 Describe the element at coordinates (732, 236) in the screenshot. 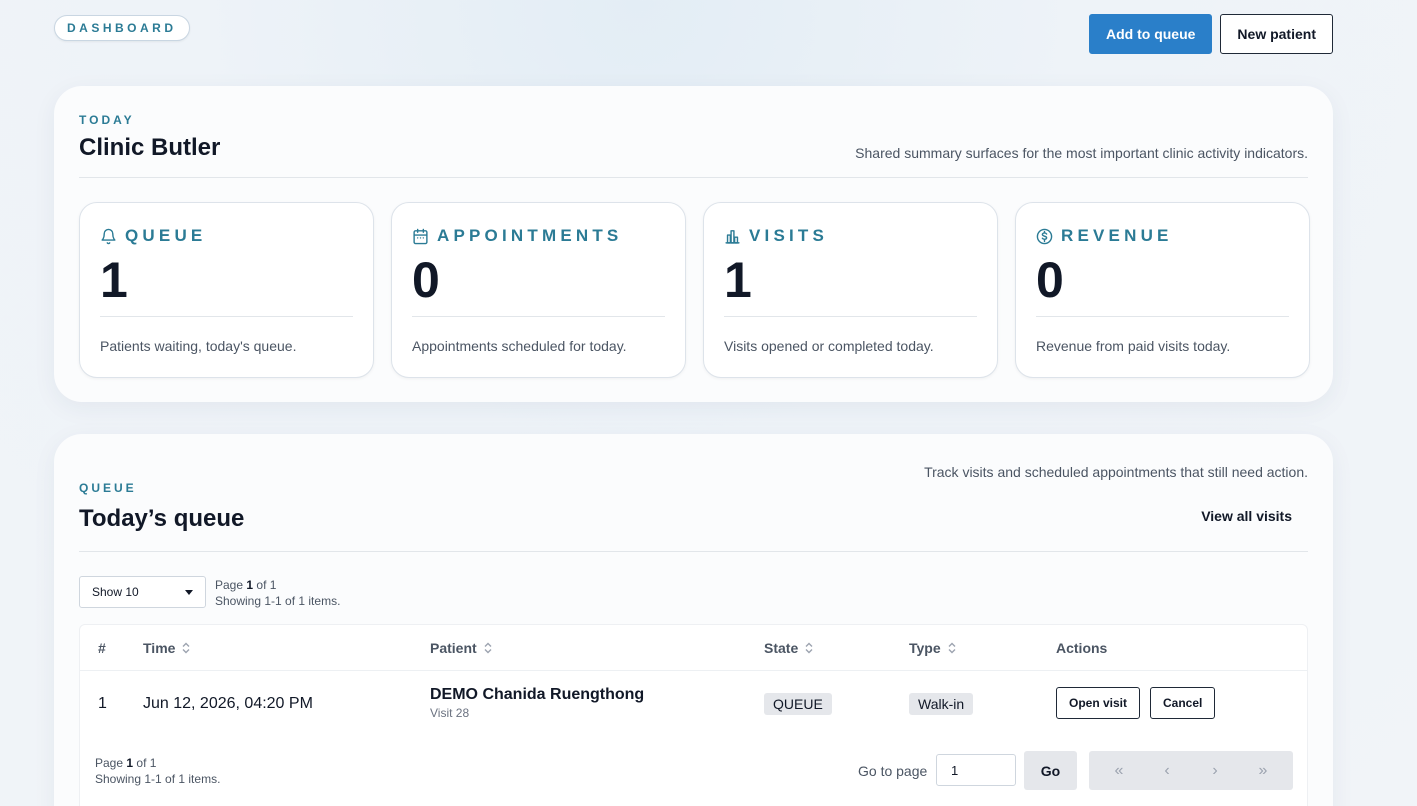

I see `bar-chart-icon` at that location.